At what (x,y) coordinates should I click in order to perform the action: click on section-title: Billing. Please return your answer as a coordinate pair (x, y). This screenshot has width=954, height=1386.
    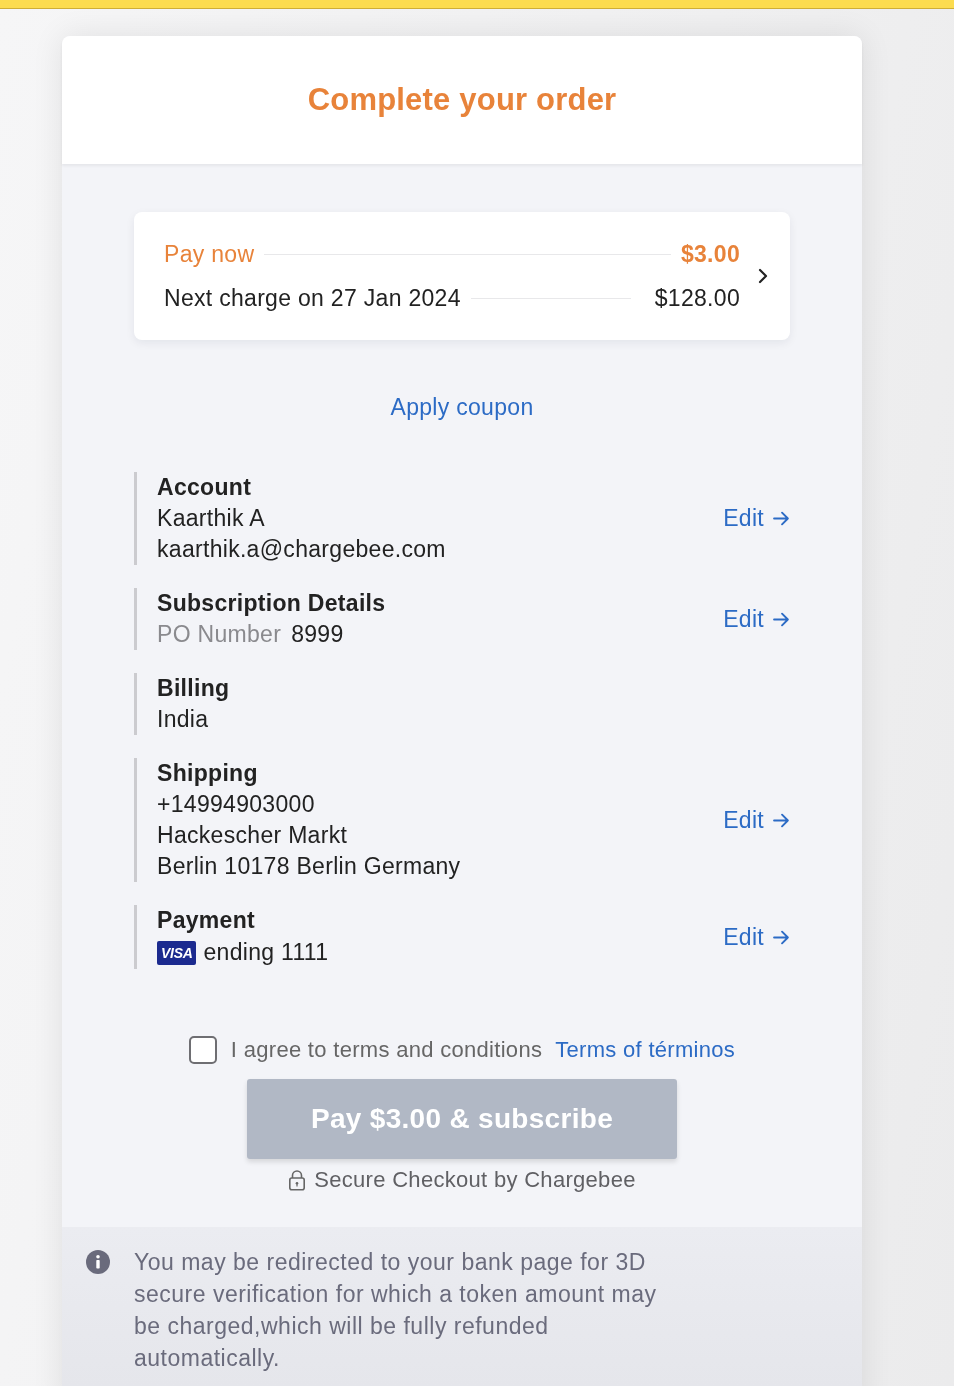
    Looking at the image, I should click on (194, 688).